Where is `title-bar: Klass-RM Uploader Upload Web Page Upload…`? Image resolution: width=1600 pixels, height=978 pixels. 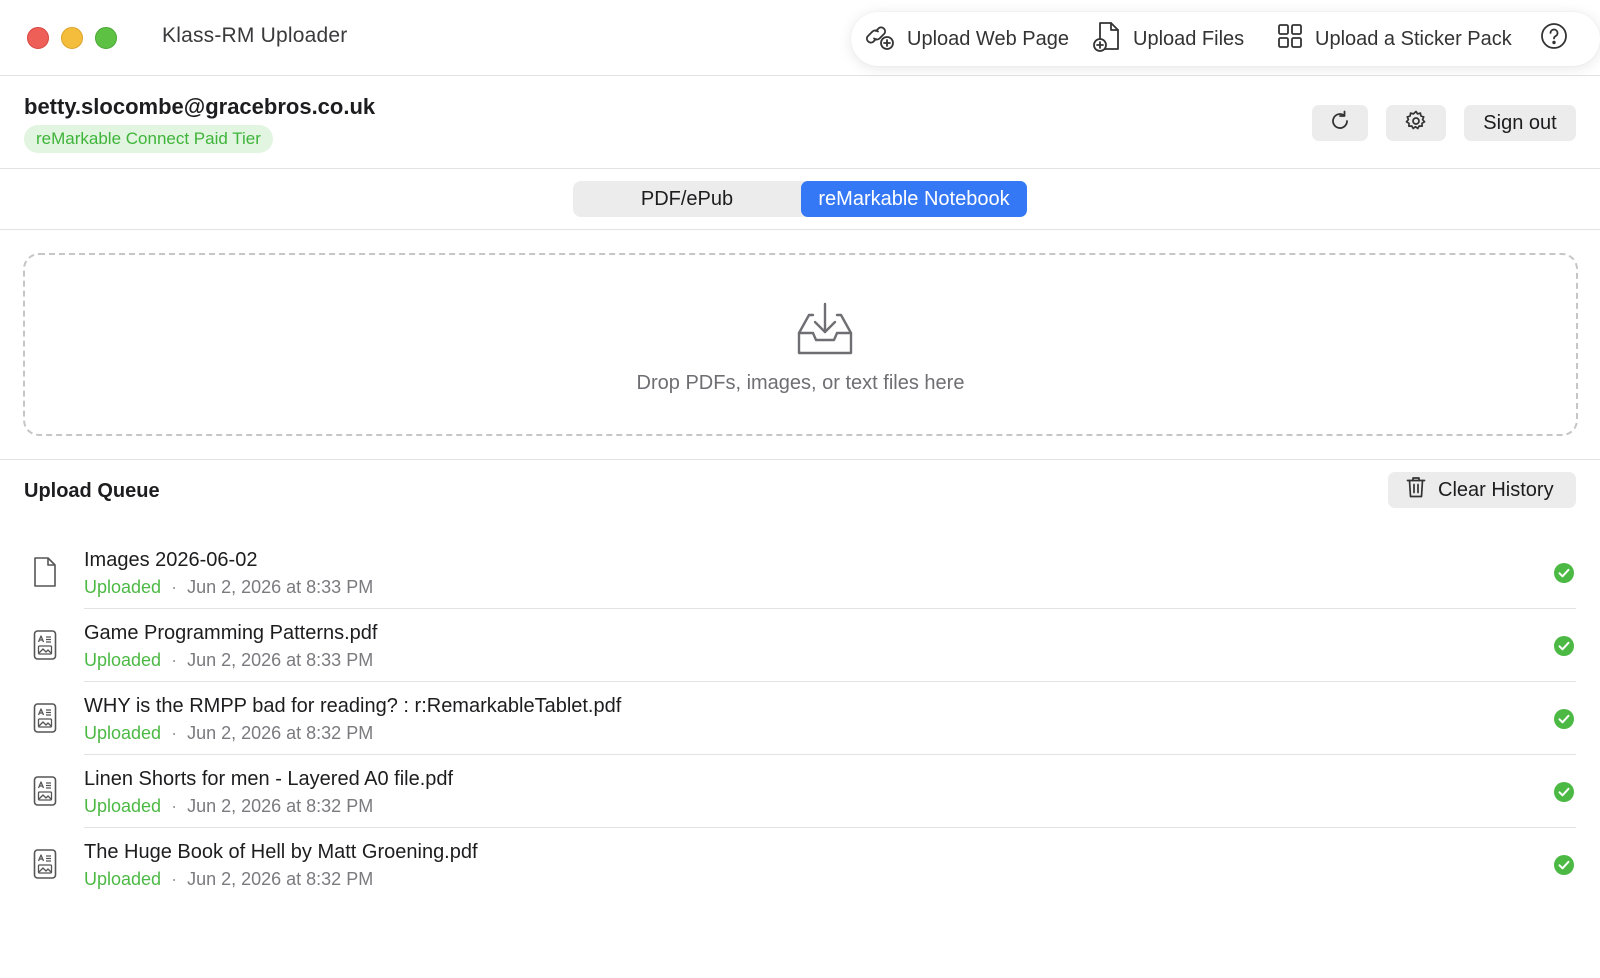 title-bar: Klass-RM Uploader Upload Web Page Upload… is located at coordinates (800, 38).